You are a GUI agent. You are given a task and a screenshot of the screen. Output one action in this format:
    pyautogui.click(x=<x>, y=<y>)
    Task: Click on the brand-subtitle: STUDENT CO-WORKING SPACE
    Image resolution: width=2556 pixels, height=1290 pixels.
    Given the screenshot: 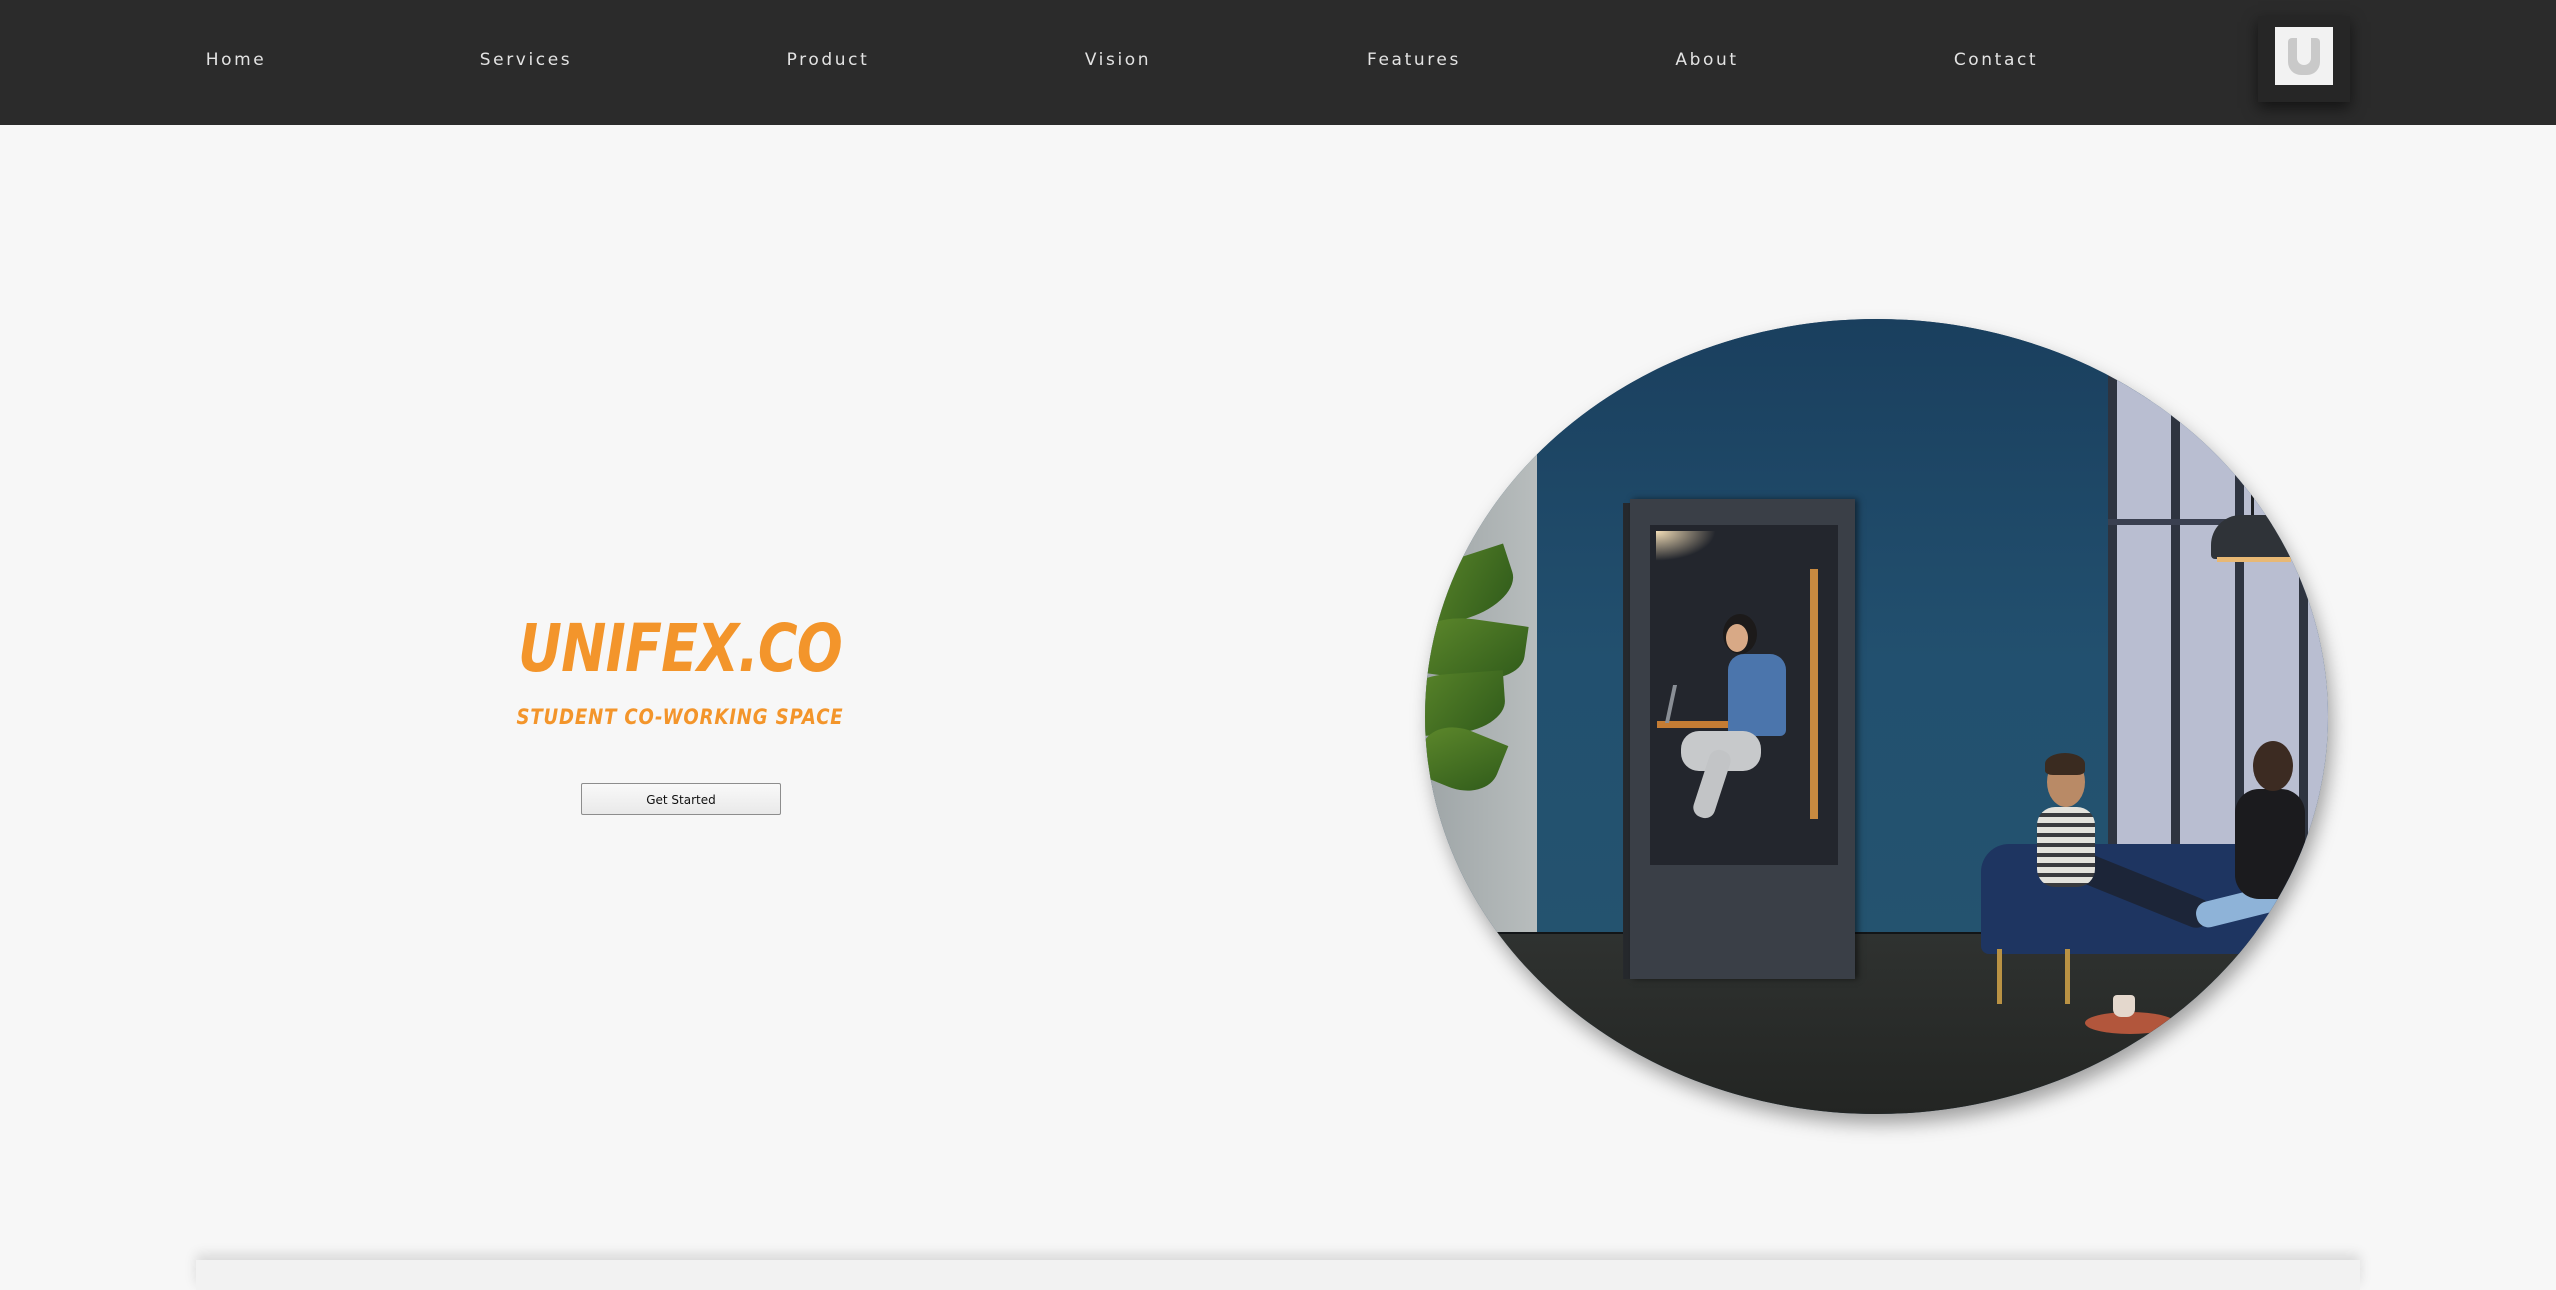 What is the action you would take?
    pyautogui.click(x=680, y=717)
    